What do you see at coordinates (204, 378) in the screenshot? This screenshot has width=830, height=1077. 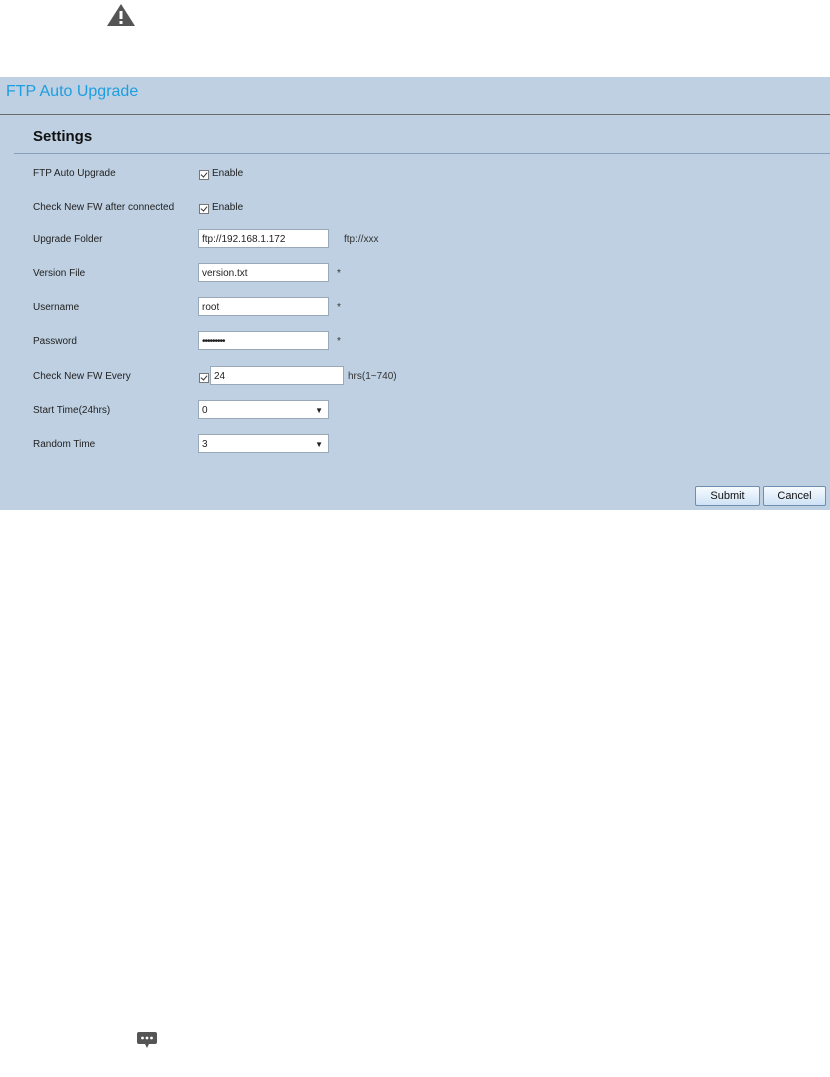 I see `check-new-fw-every-checkbox` at bounding box center [204, 378].